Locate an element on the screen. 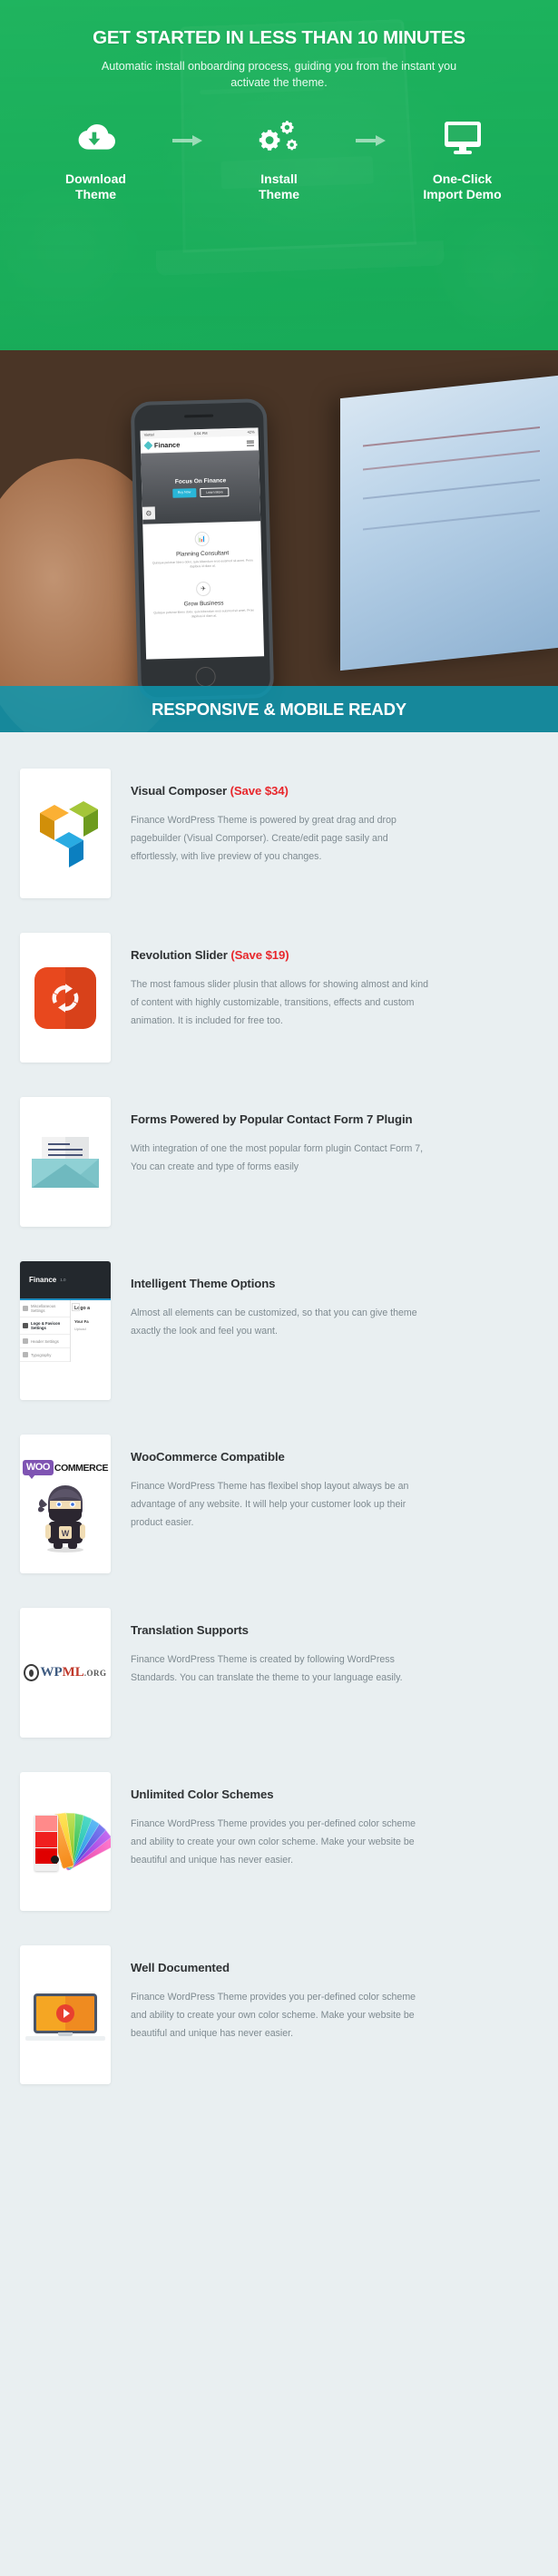  revolution-slider-logo-icon is located at coordinates (65, 997).